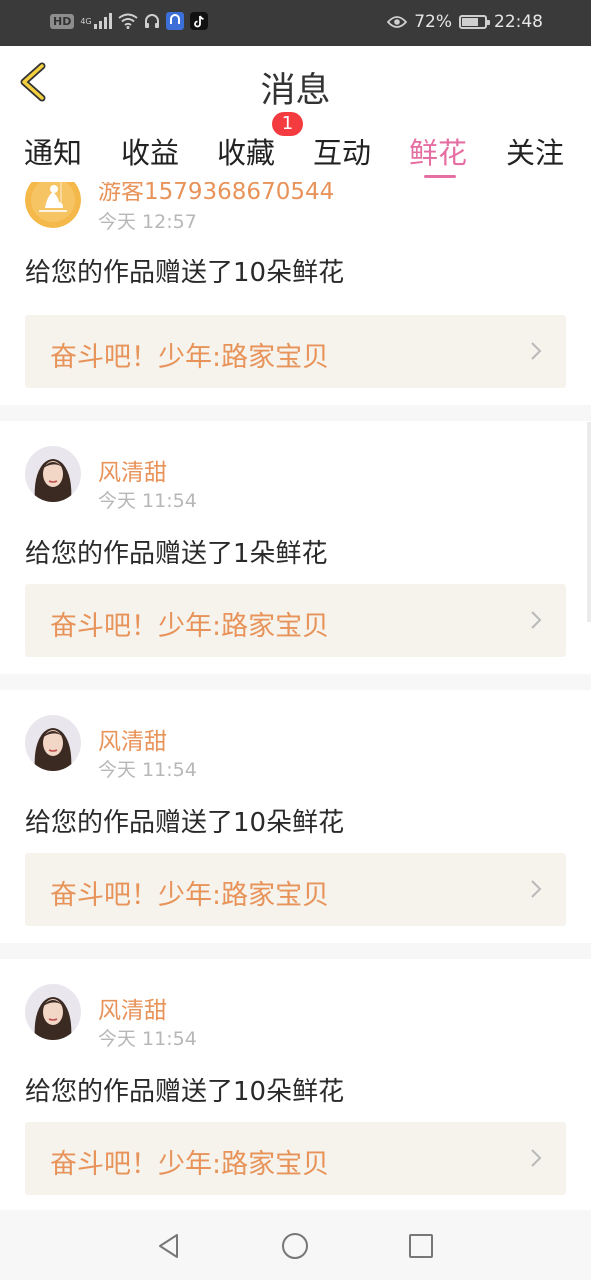 The image size is (591, 1280). What do you see at coordinates (198, 21) in the screenshot?
I see `tiktok-icon` at bounding box center [198, 21].